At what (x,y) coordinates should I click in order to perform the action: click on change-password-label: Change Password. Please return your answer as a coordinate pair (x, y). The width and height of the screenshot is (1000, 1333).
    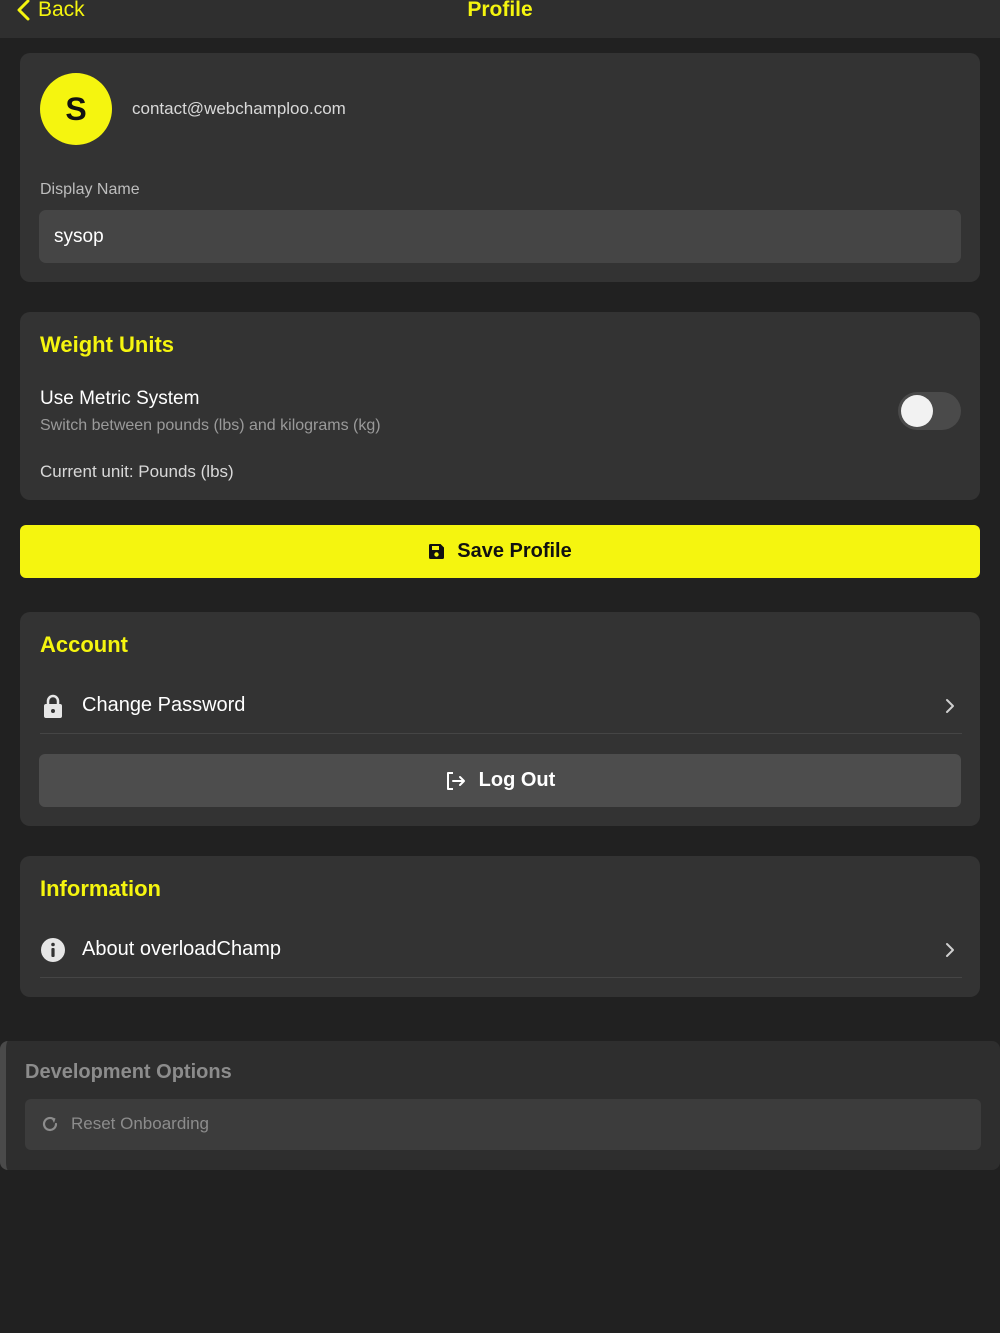
    Looking at the image, I should click on (164, 705).